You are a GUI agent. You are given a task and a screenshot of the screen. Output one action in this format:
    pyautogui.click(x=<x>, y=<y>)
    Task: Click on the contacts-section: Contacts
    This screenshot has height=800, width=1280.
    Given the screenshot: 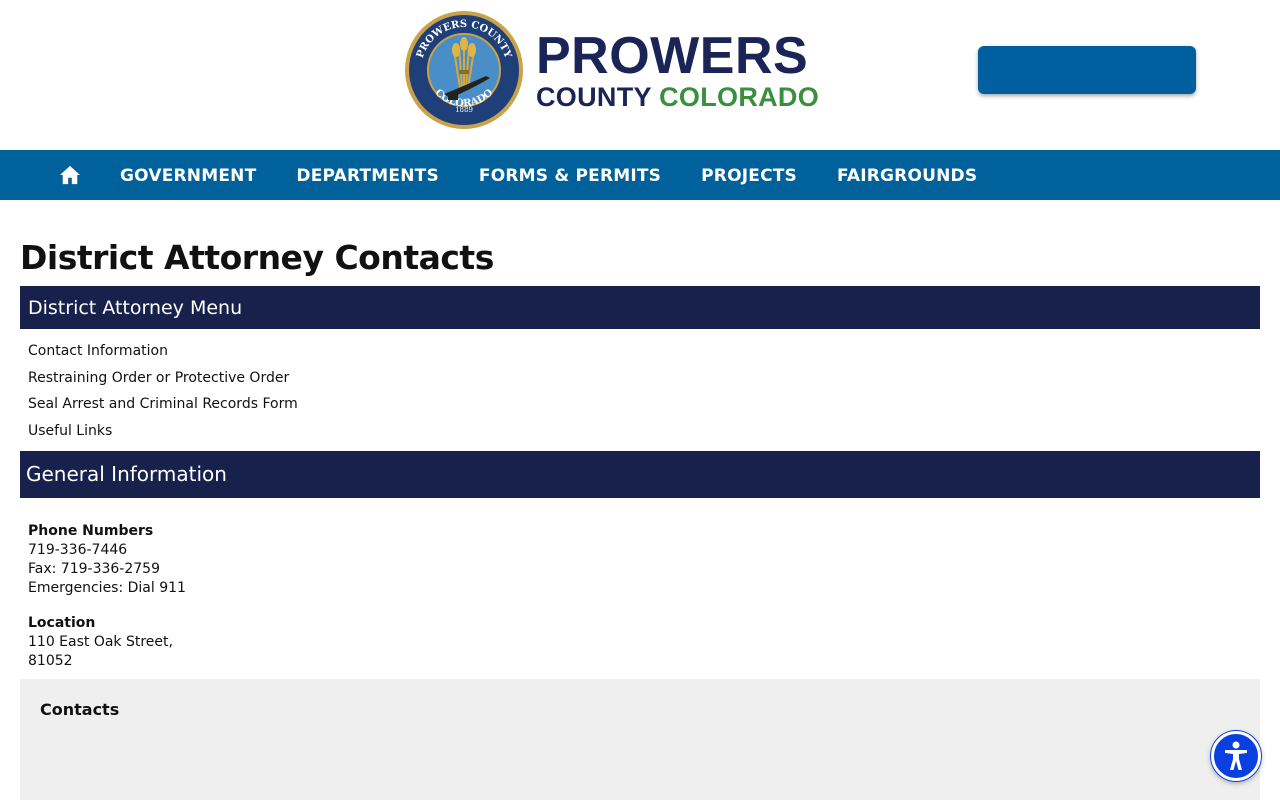 What is the action you would take?
    pyautogui.click(x=640, y=739)
    